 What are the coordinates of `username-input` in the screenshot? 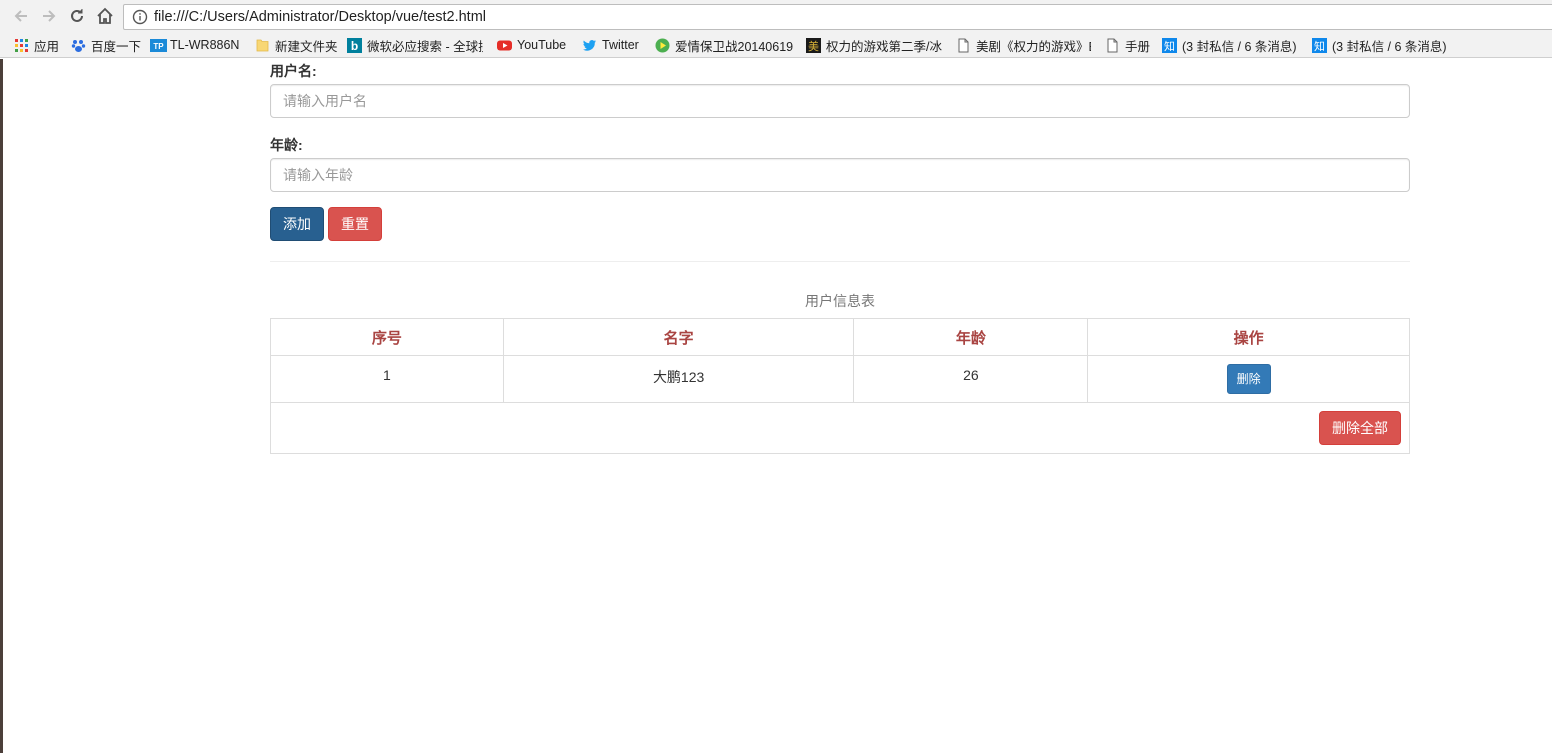 It's located at (840, 101).